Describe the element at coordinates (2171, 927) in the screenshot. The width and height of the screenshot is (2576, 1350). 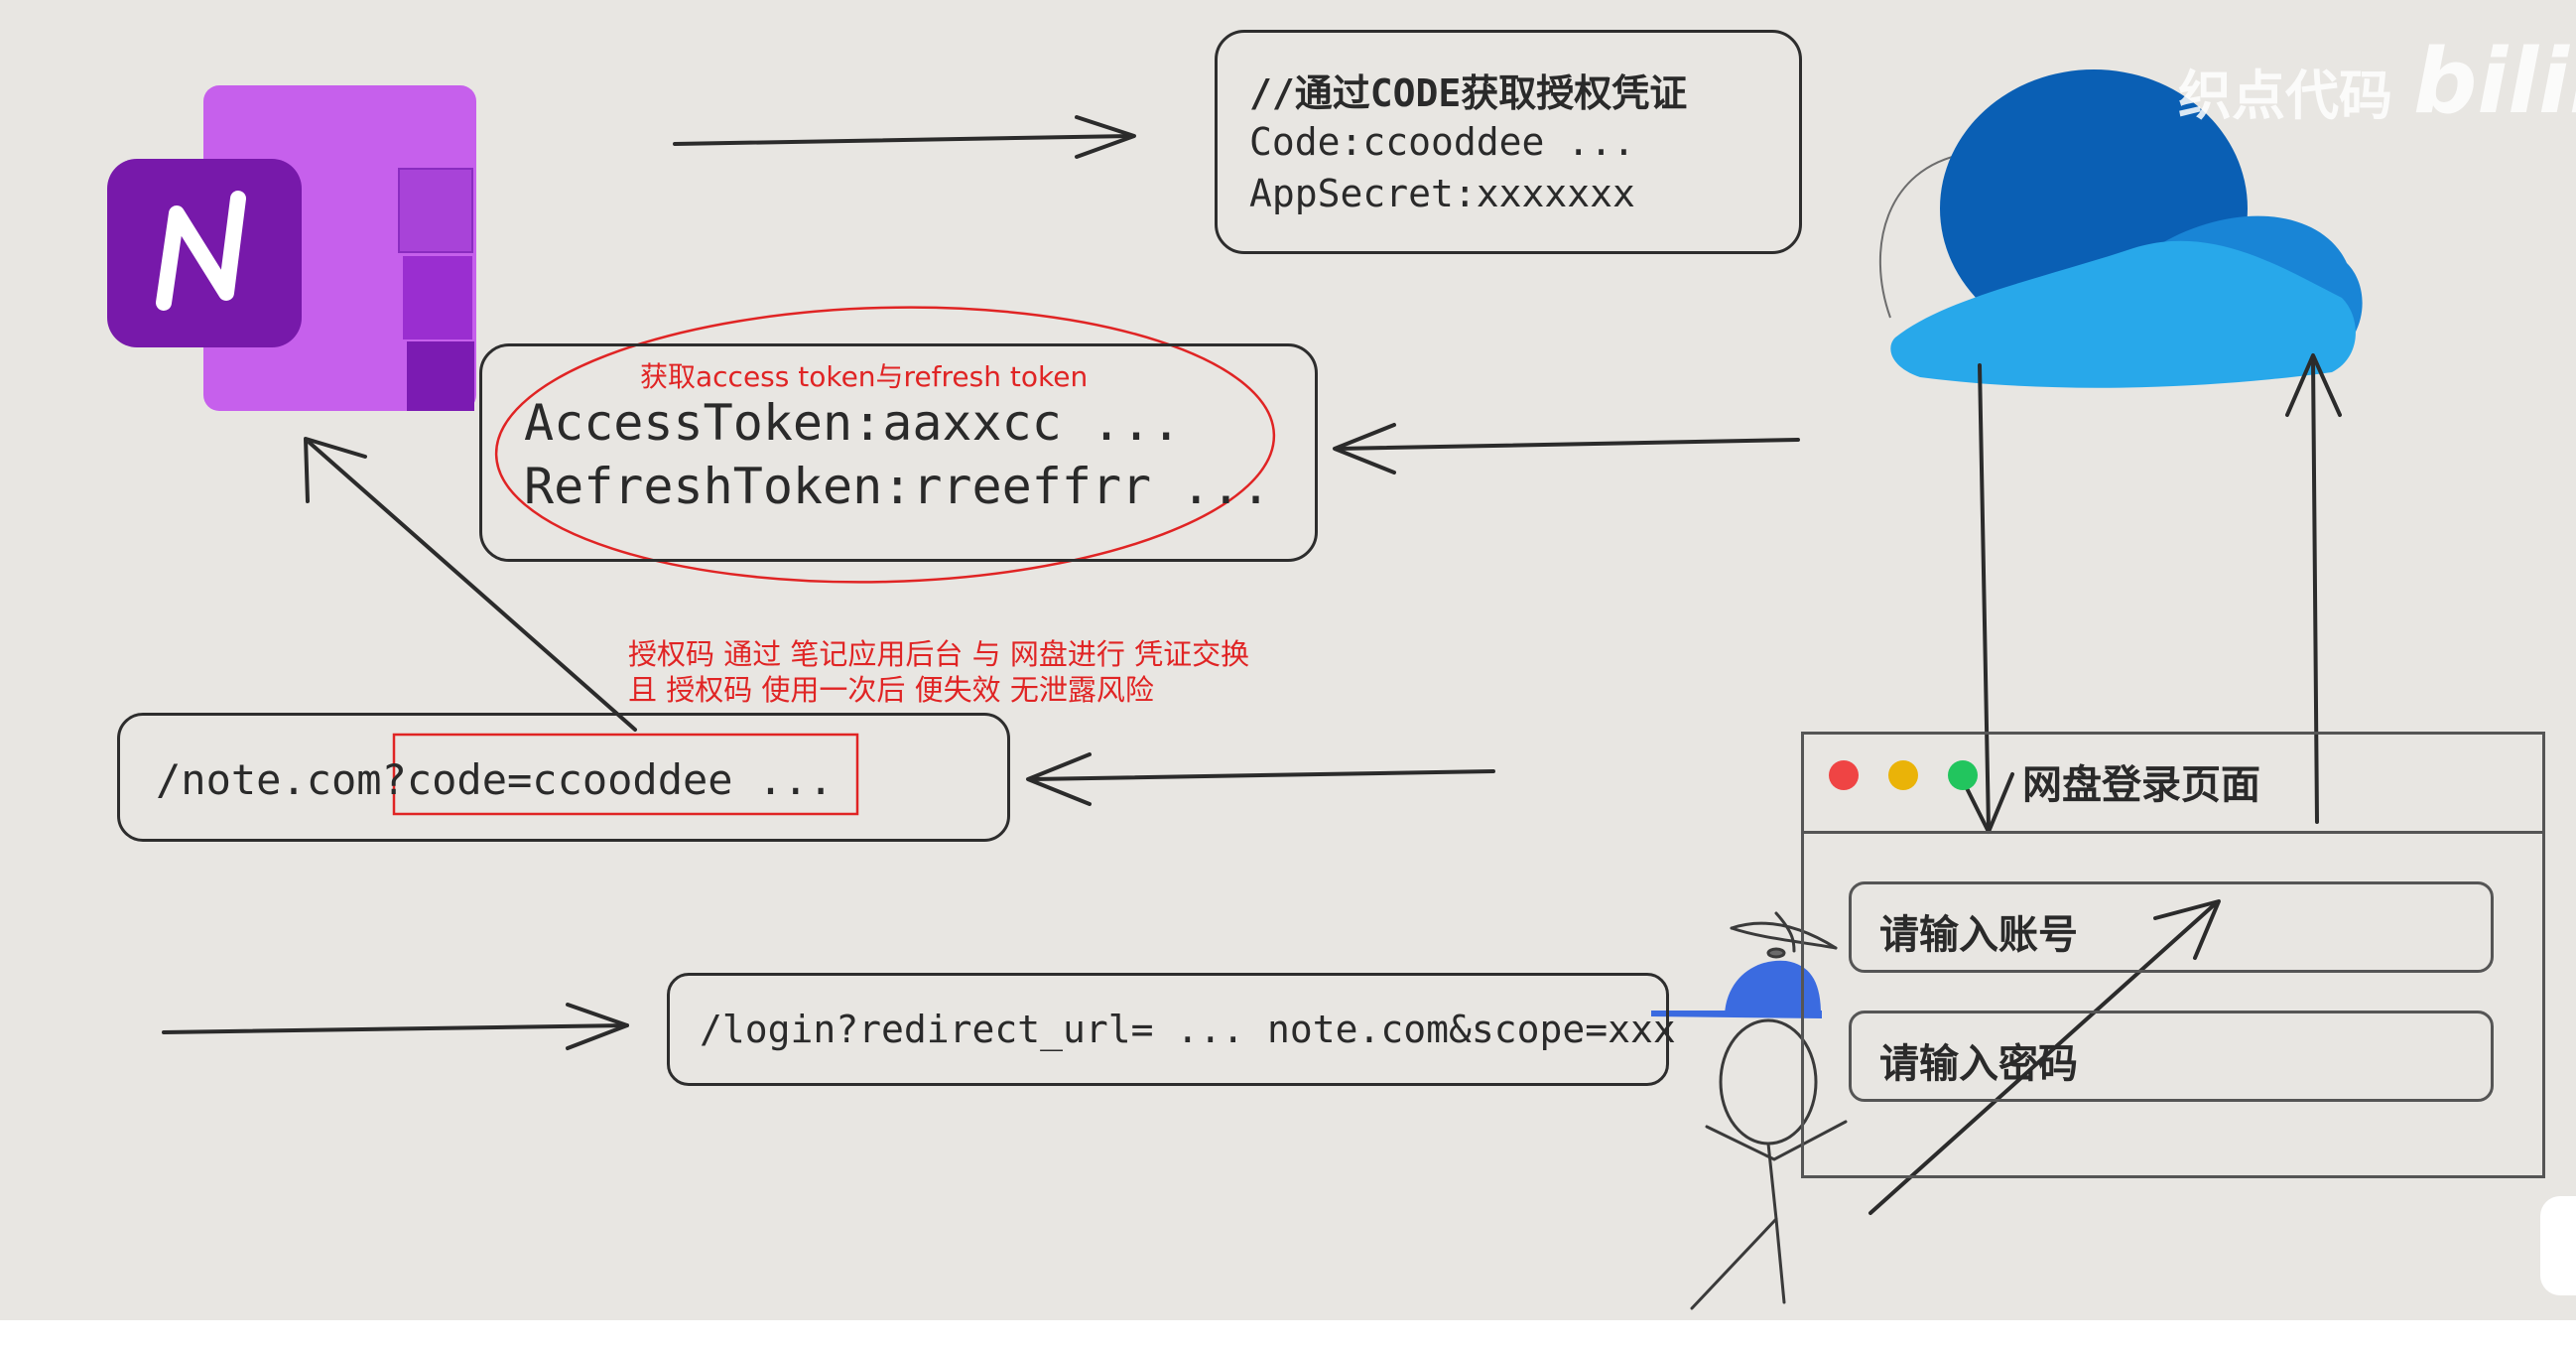
I see `account-input: 请输入账号` at that location.